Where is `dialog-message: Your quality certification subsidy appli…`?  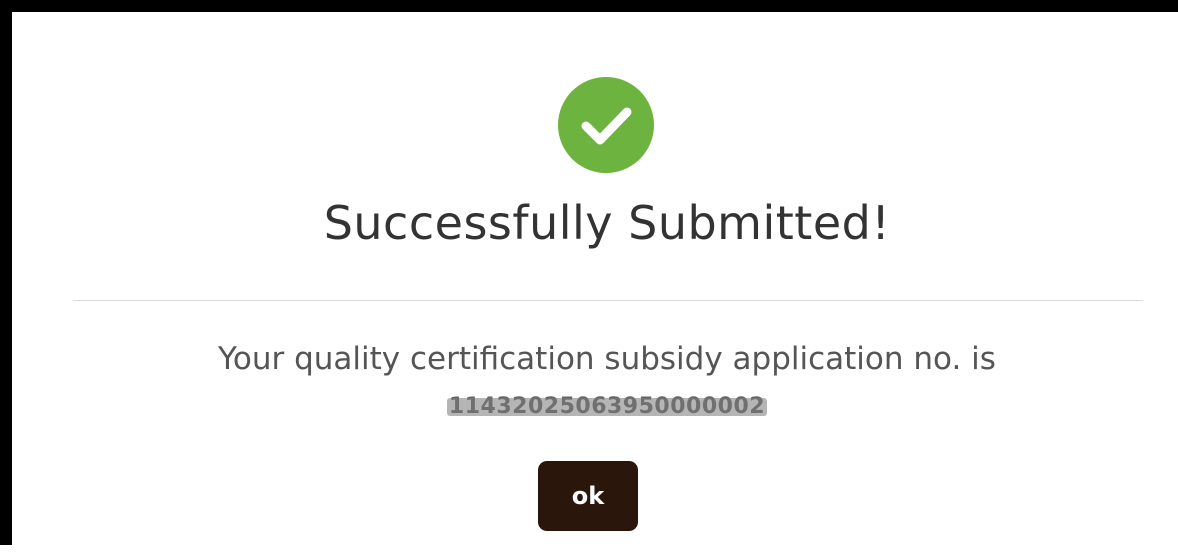
dialog-message: Your quality certification subsidy appli… is located at coordinates (607, 359).